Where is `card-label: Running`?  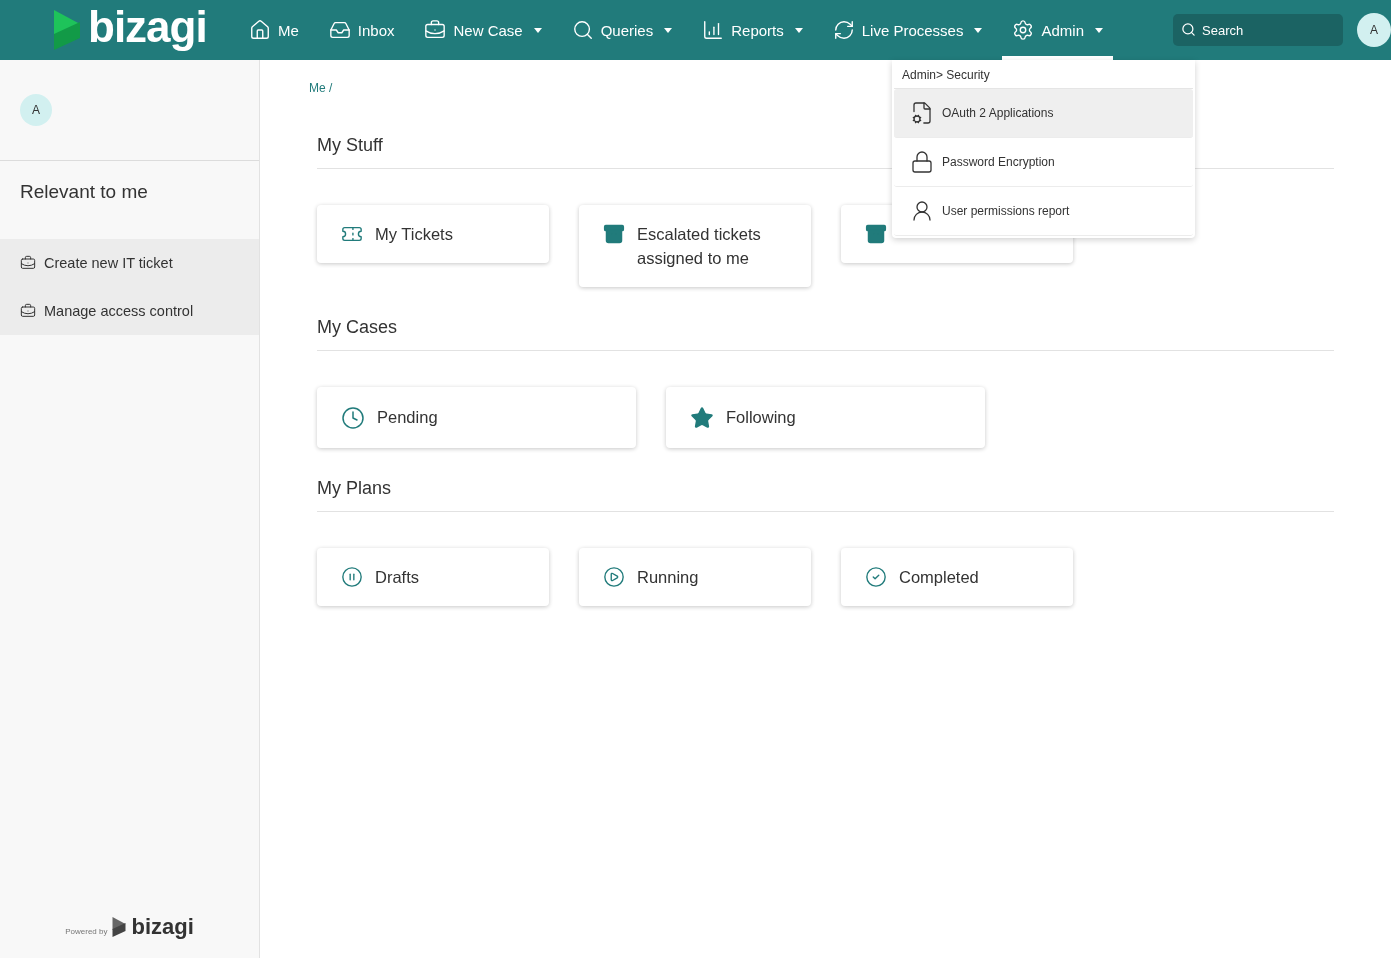 card-label: Running is located at coordinates (668, 577).